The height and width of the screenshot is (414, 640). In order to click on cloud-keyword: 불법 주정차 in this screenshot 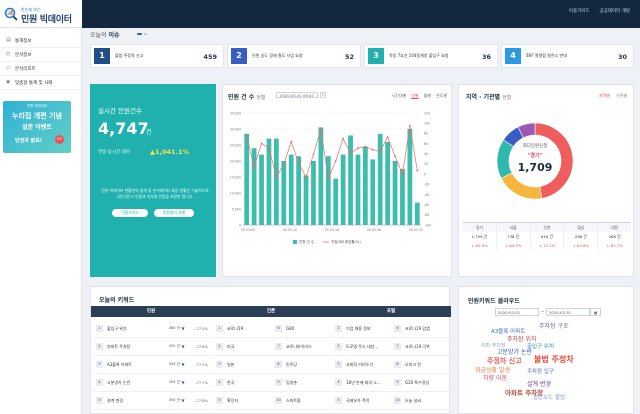, I will do `click(554, 359)`.